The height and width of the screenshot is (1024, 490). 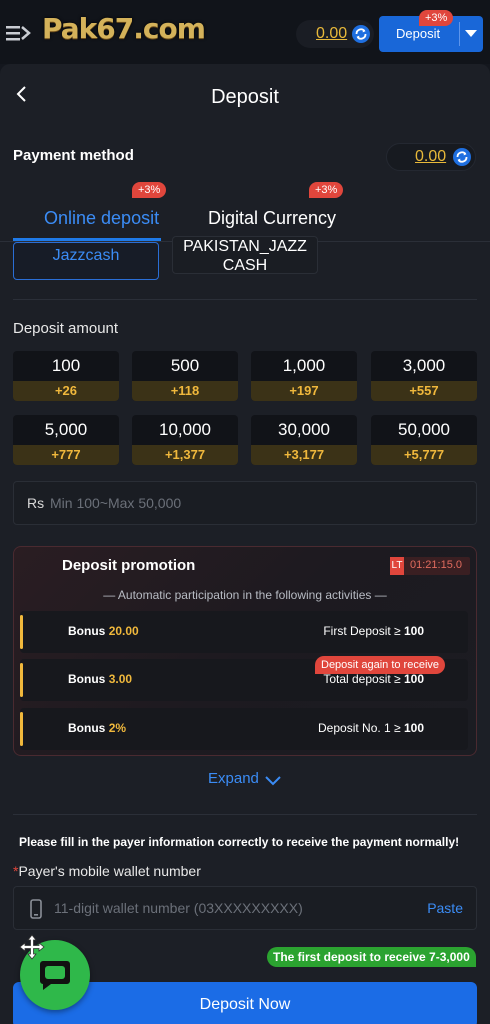 What do you see at coordinates (66, 328) in the screenshot?
I see `deposit-amount-label: Deposit amount` at bounding box center [66, 328].